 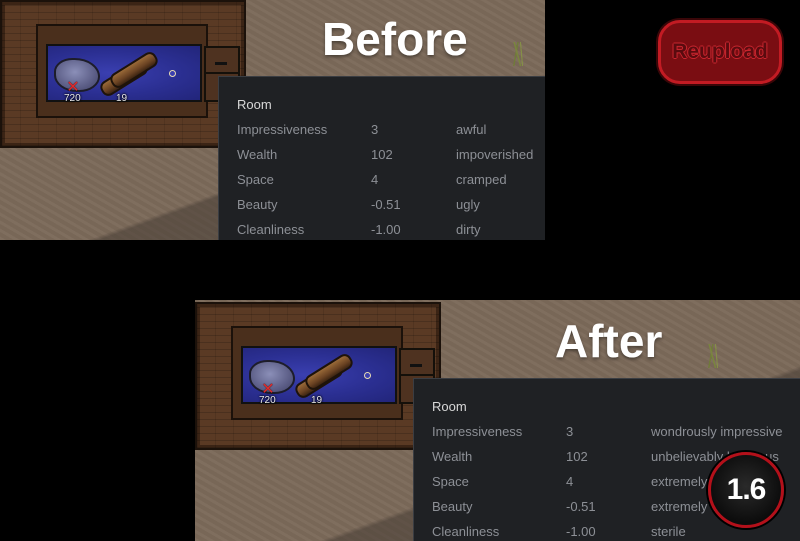 What do you see at coordinates (468, 204) in the screenshot?
I see `stat-desc: ugly` at bounding box center [468, 204].